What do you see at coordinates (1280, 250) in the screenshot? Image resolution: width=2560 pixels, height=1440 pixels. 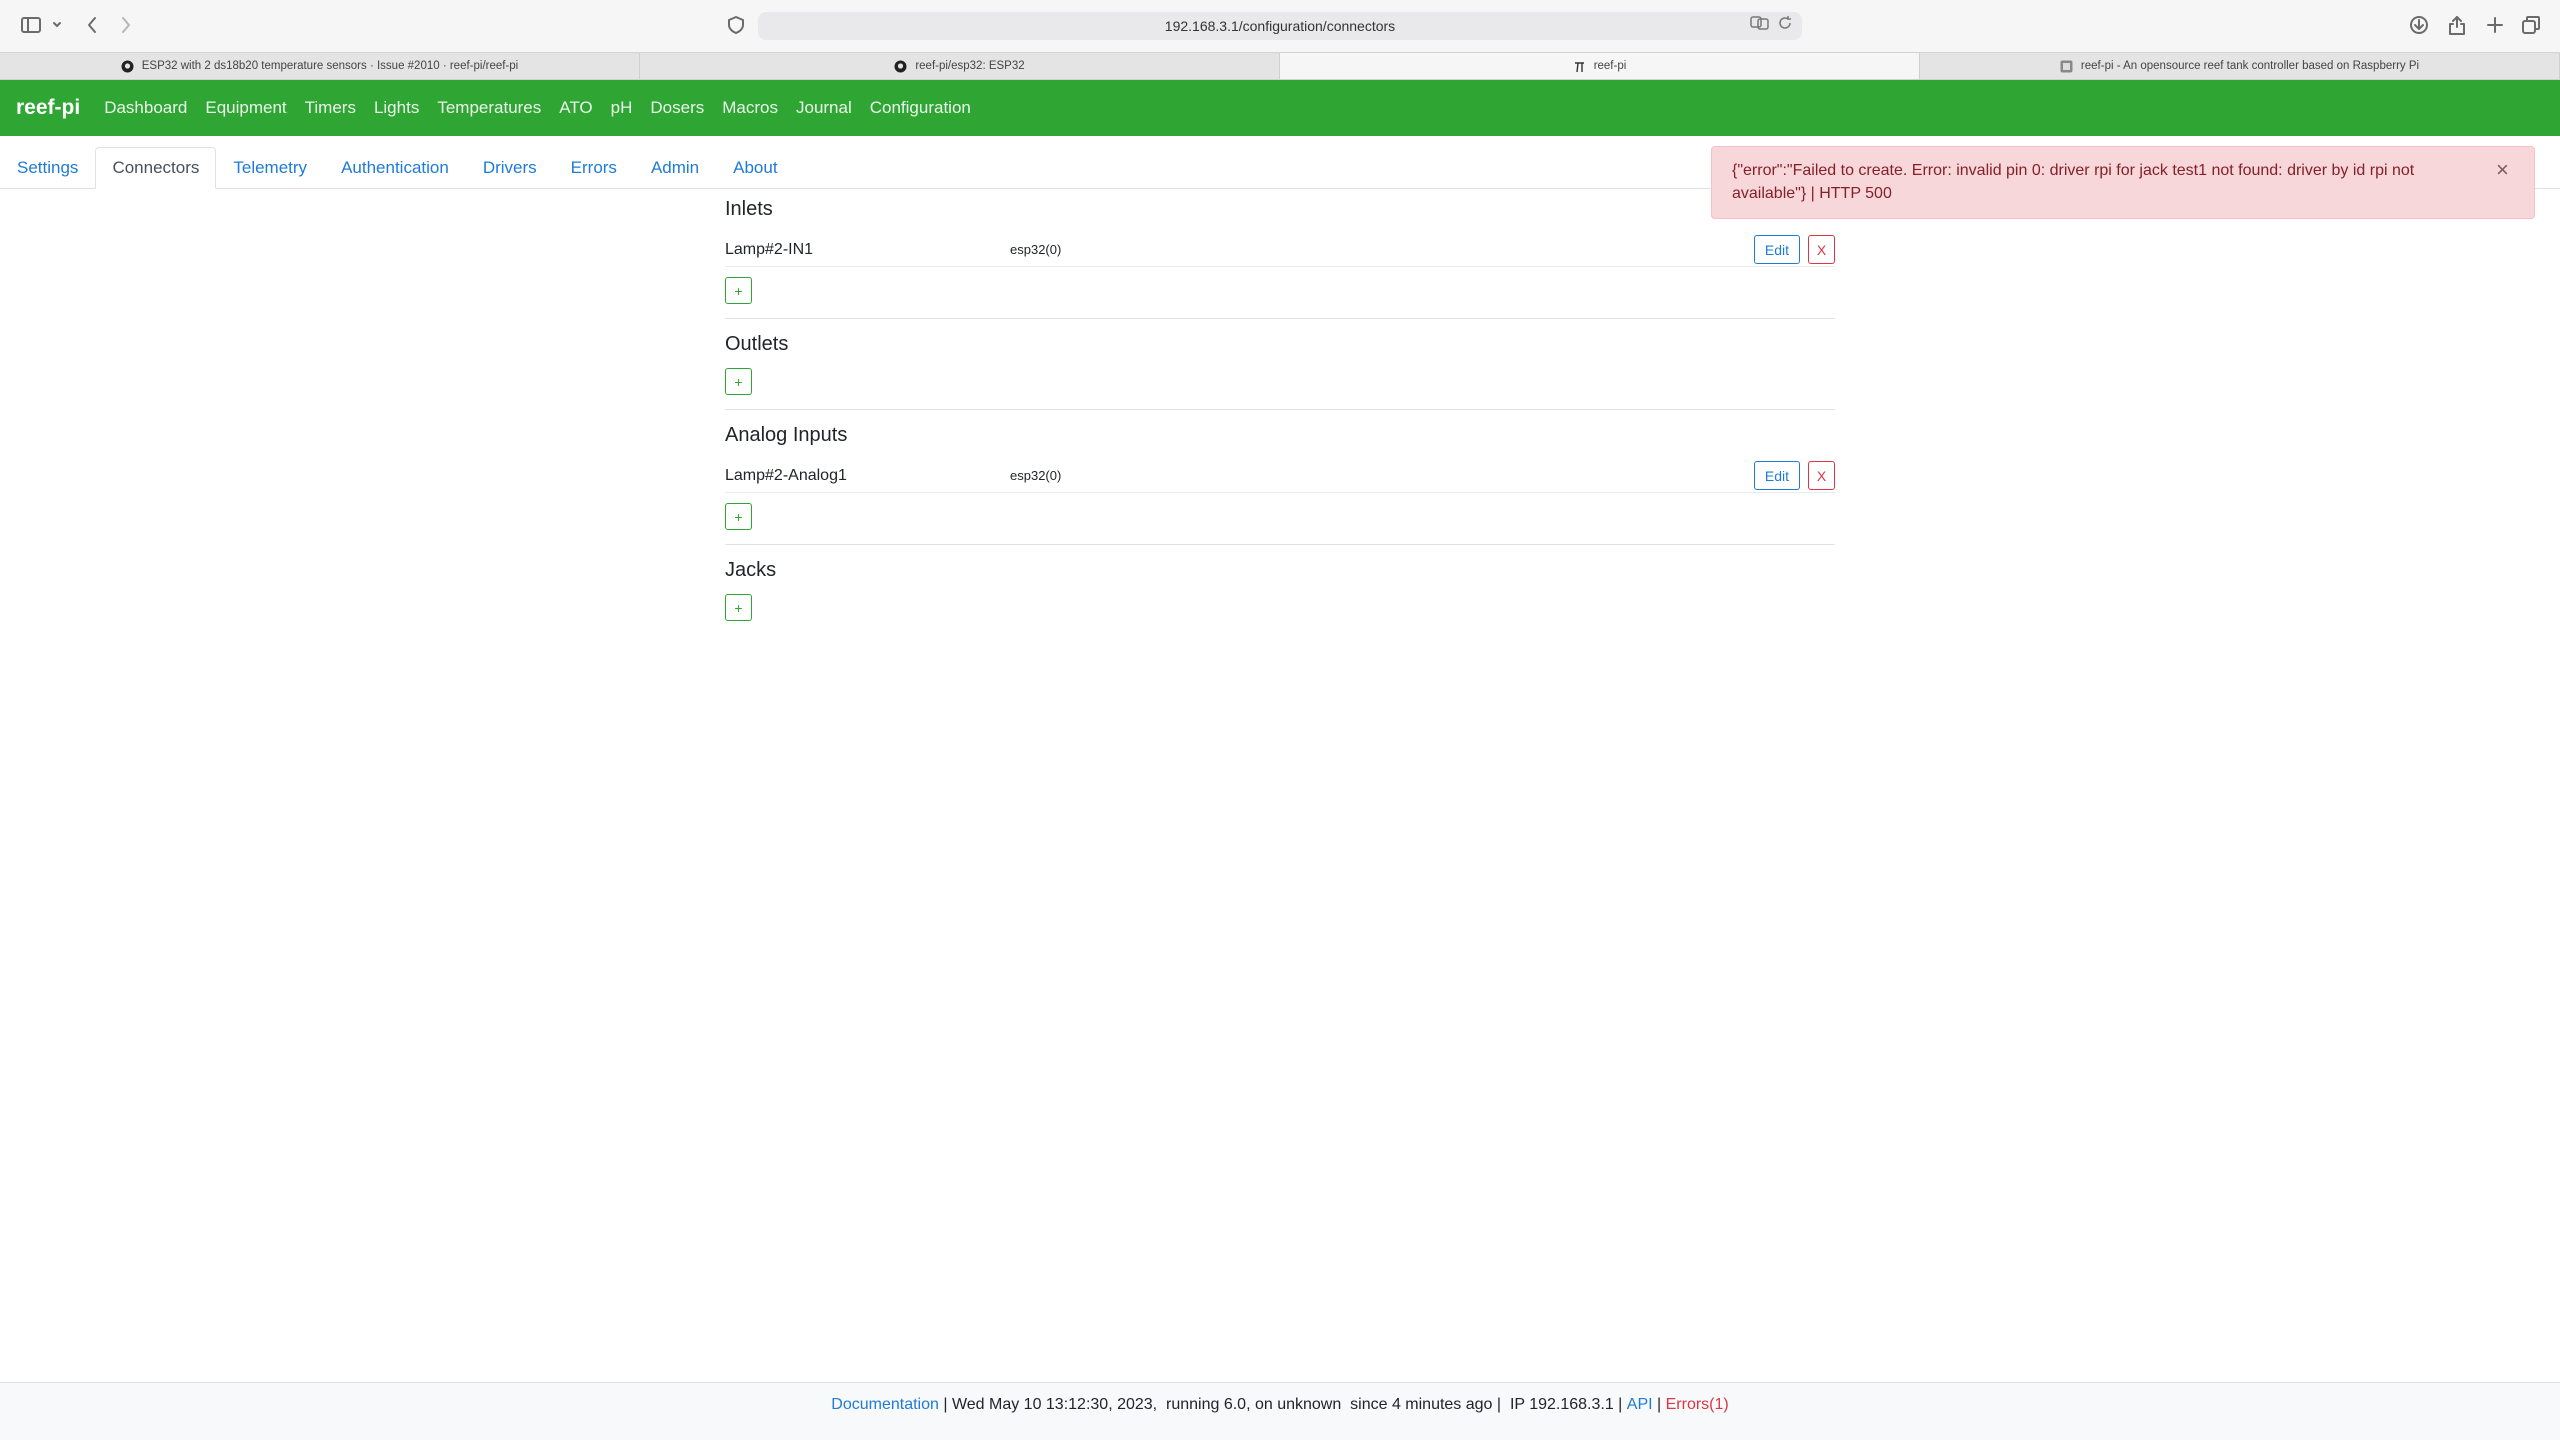 I see `list-item: Lamp#2-IN1 esp32(0) Edit X` at bounding box center [1280, 250].